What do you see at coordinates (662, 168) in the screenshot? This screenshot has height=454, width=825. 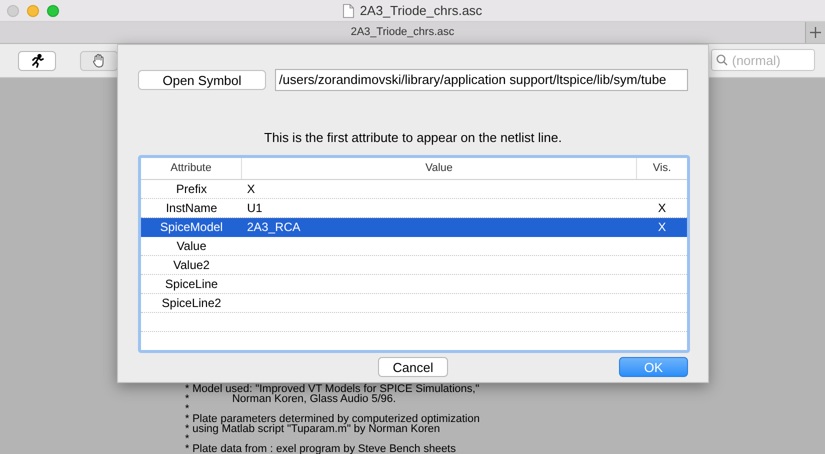 I see `column-header: Vis.` at bounding box center [662, 168].